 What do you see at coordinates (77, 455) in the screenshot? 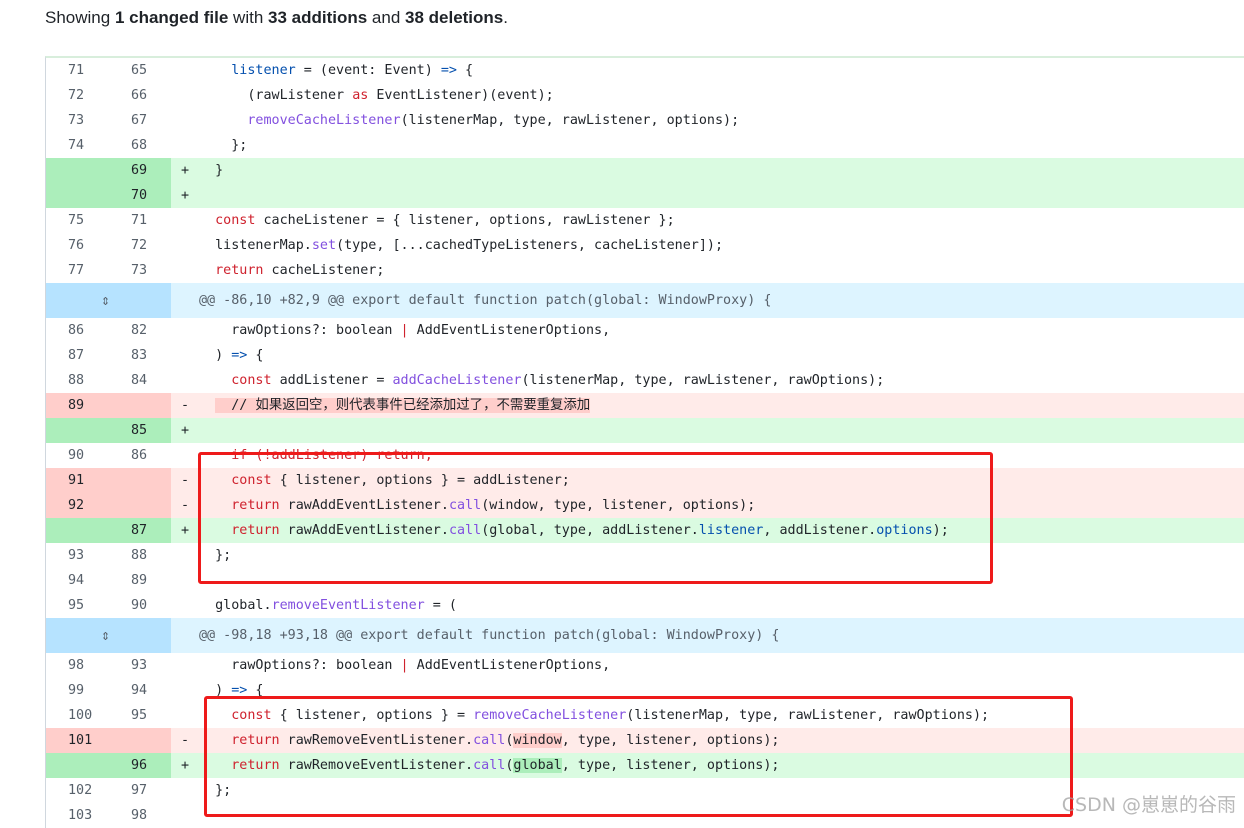
I see `old-line-number: 90` at bounding box center [77, 455].